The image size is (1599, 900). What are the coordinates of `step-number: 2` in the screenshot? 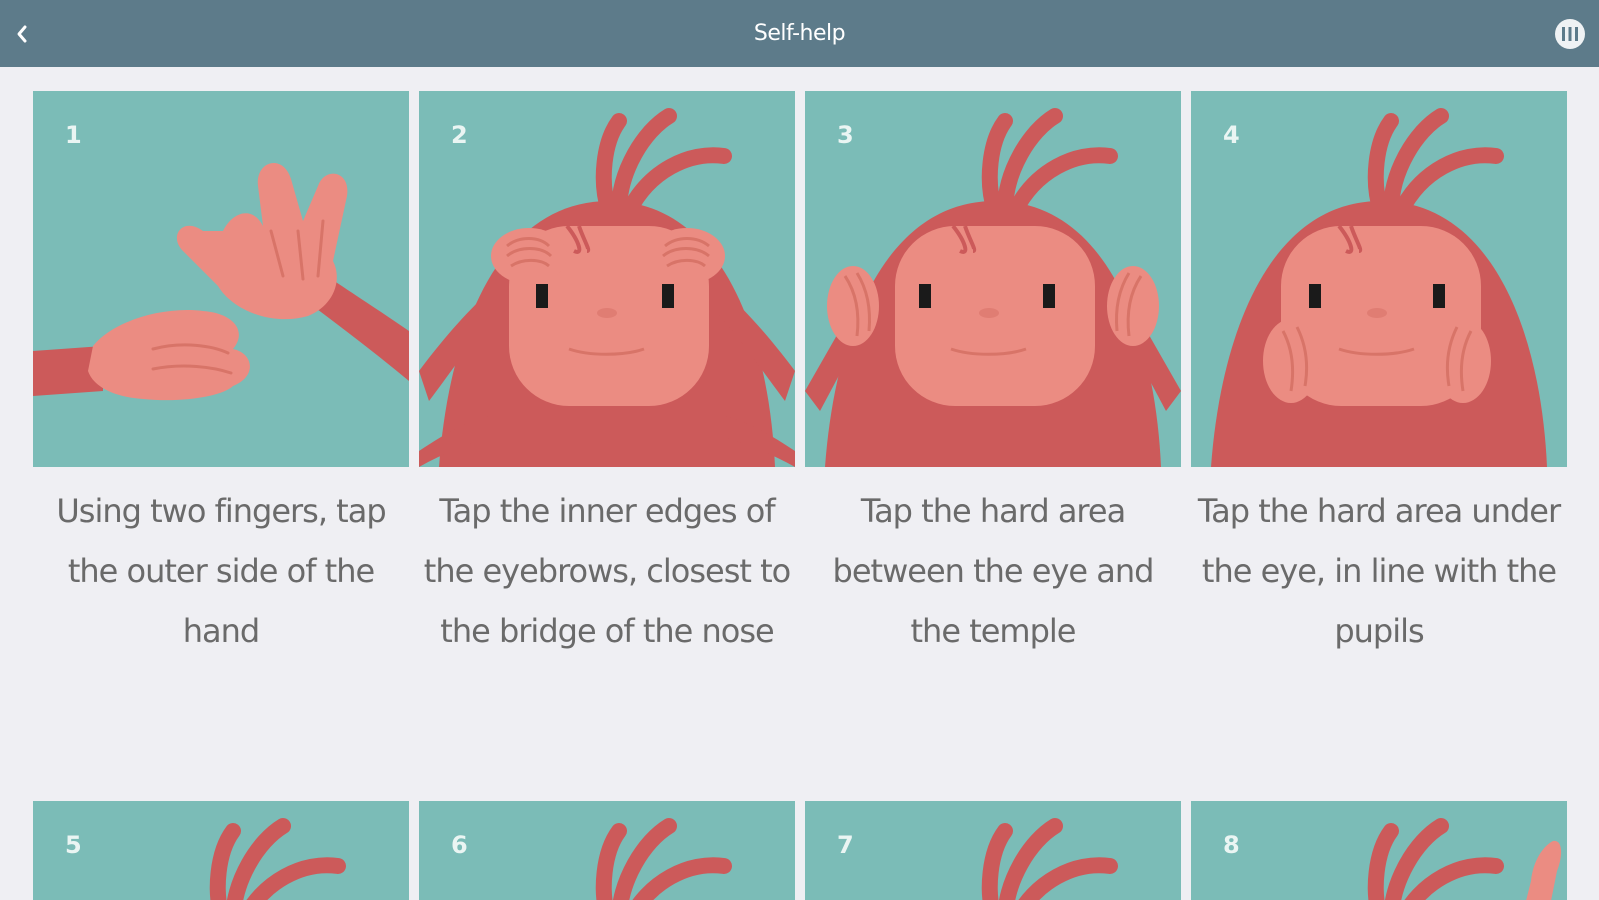 It's located at (459, 135).